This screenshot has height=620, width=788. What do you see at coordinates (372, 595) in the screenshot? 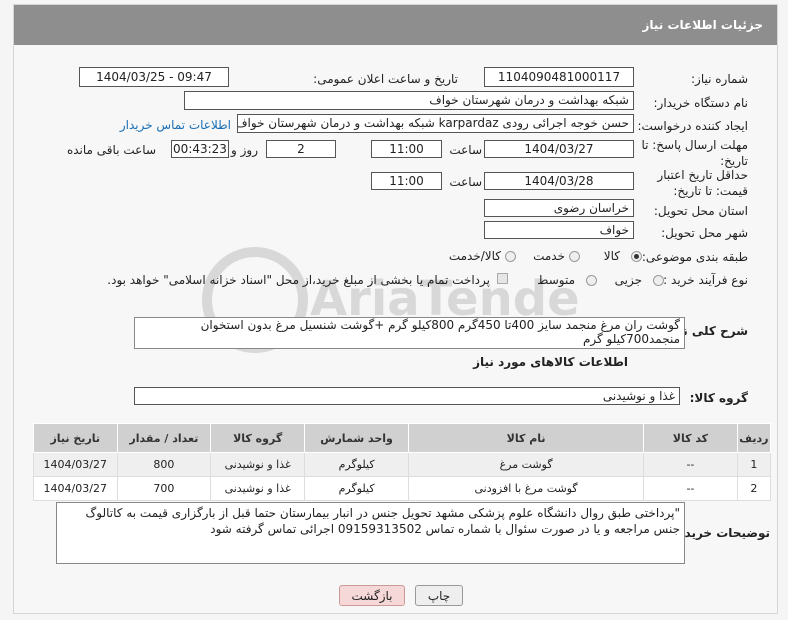
I see `back-button: بازگشت` at bounding box center [372, 595].